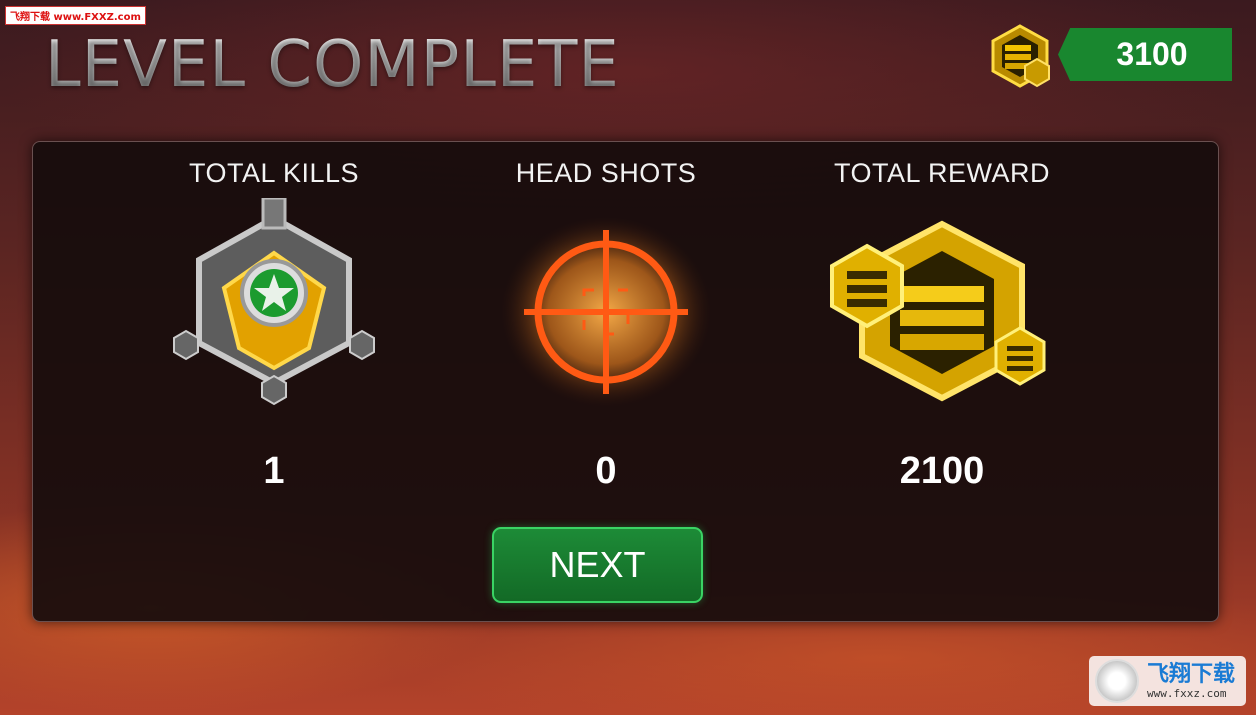  Describe the element at coordinates (274, 471) in the screenshot. I see `stat-value: 1` at that location.